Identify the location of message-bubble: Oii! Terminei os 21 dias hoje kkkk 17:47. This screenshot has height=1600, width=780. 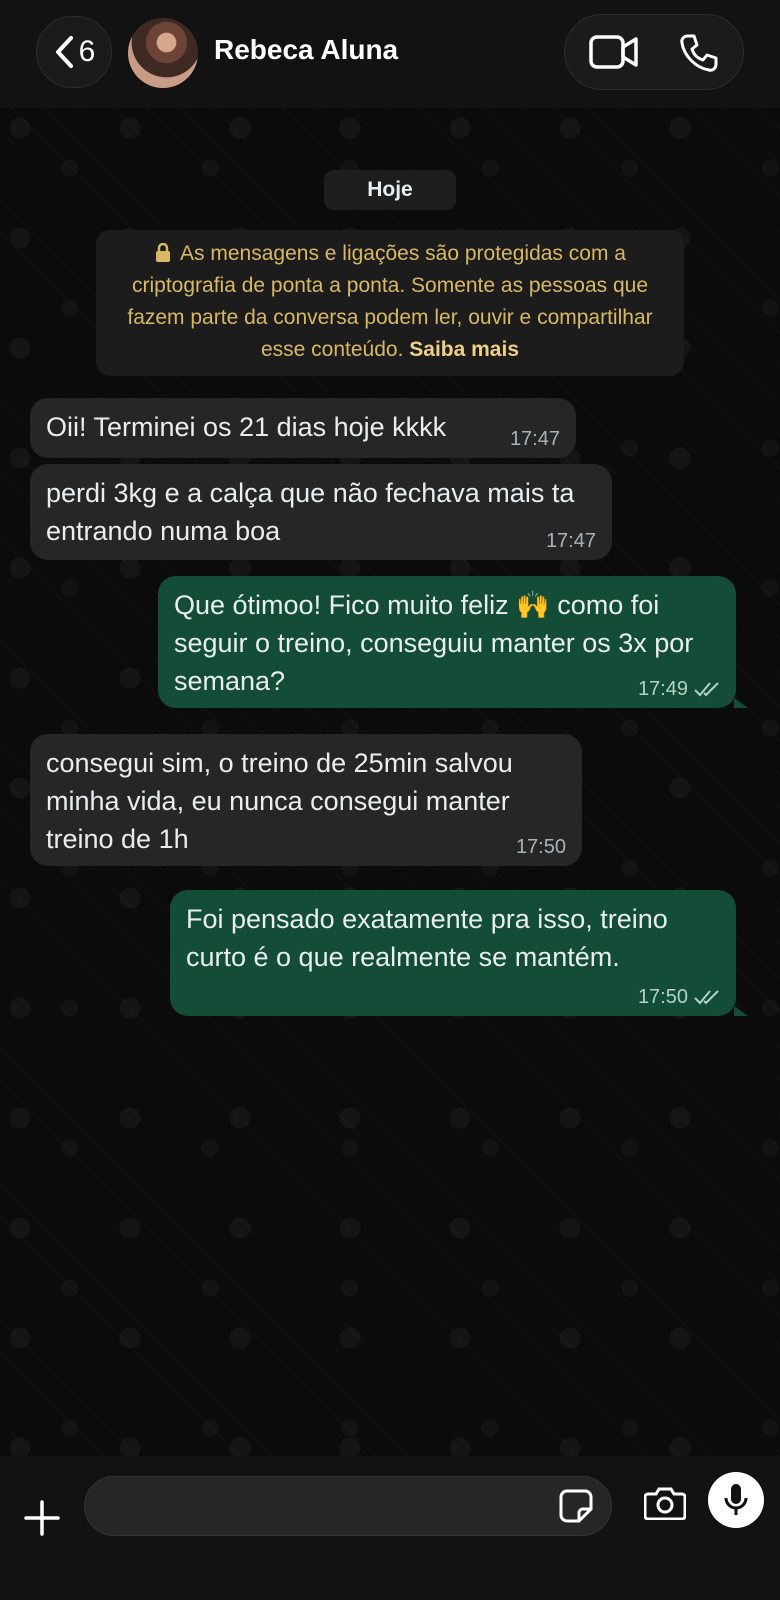
(303, 428).